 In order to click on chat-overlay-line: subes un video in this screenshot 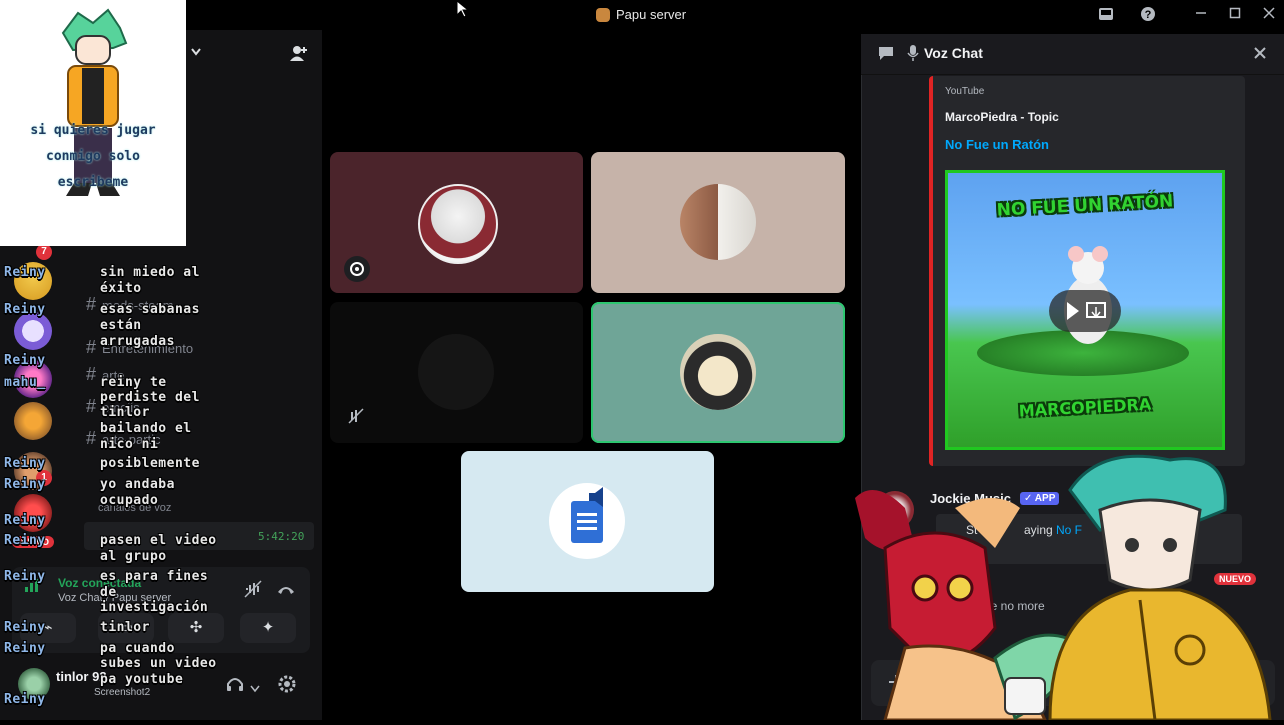, I will do `click(110, 663)`.